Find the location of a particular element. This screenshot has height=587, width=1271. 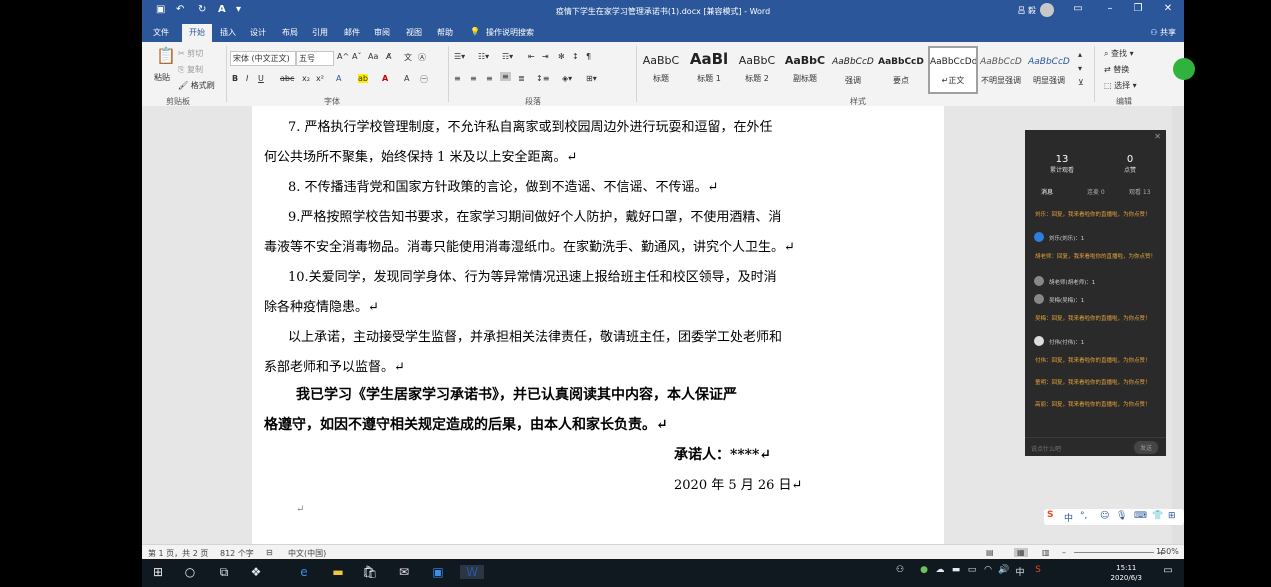

zoom-level: 150% is located at coordinates (1167, 551).